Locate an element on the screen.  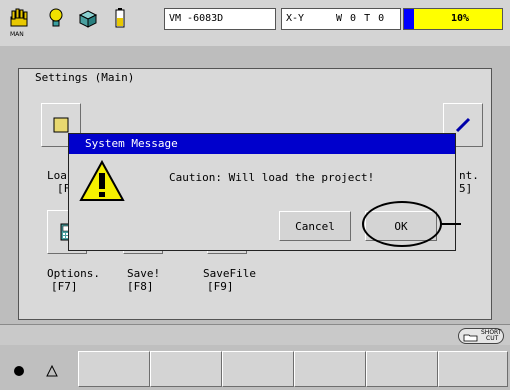
callout-line is located at coordinates (451, 224).